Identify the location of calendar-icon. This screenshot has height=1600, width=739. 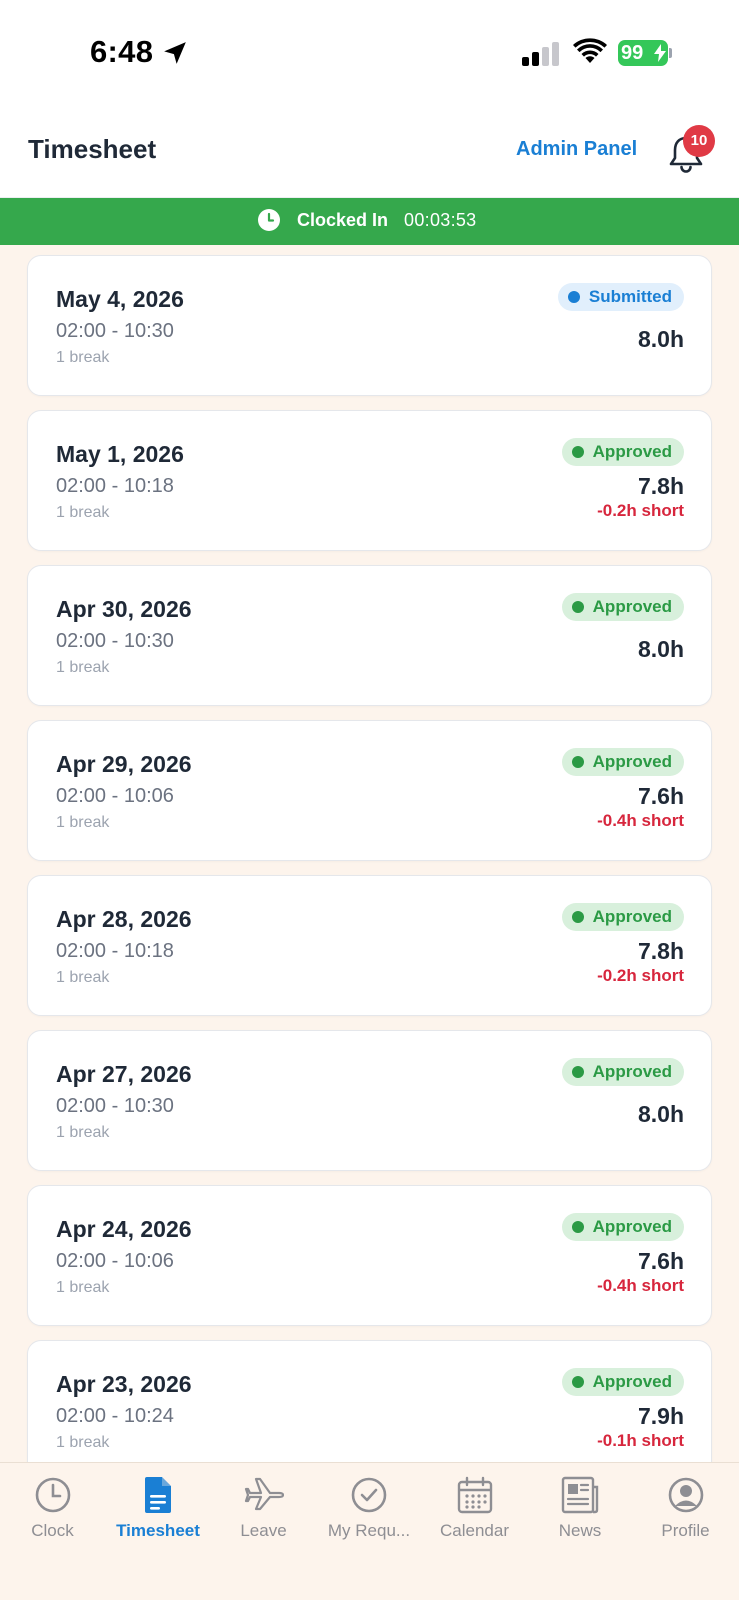
(474, 1495).